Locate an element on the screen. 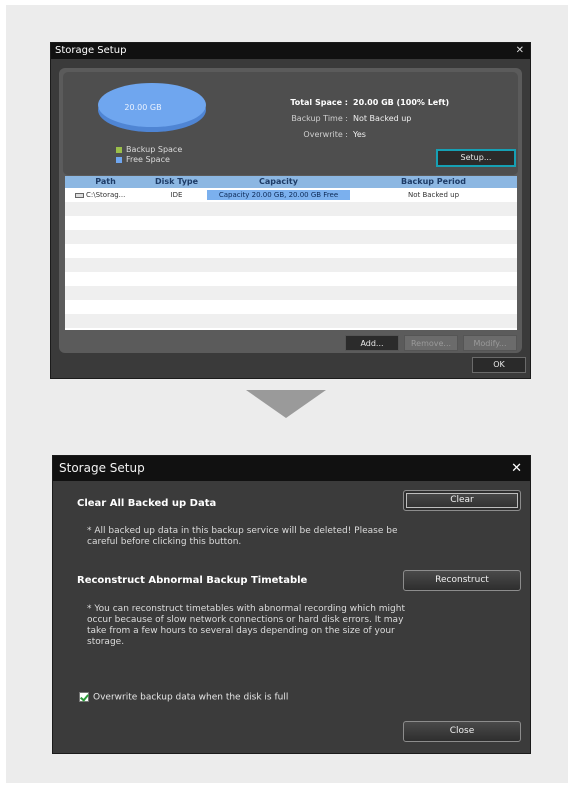 This screenshot has width=574, height=788. cell-backup-period: Not Backed up is located at coordinates (433, 195).